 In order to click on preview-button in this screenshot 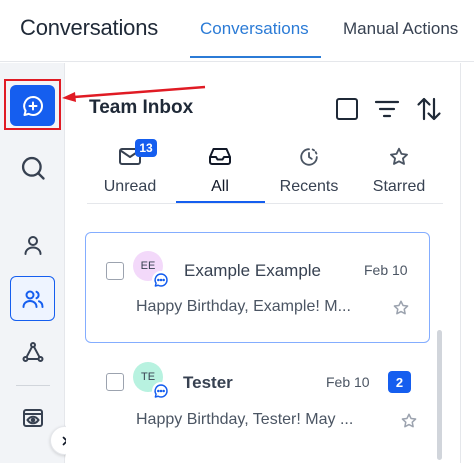, I will do `click(33, 418)`.